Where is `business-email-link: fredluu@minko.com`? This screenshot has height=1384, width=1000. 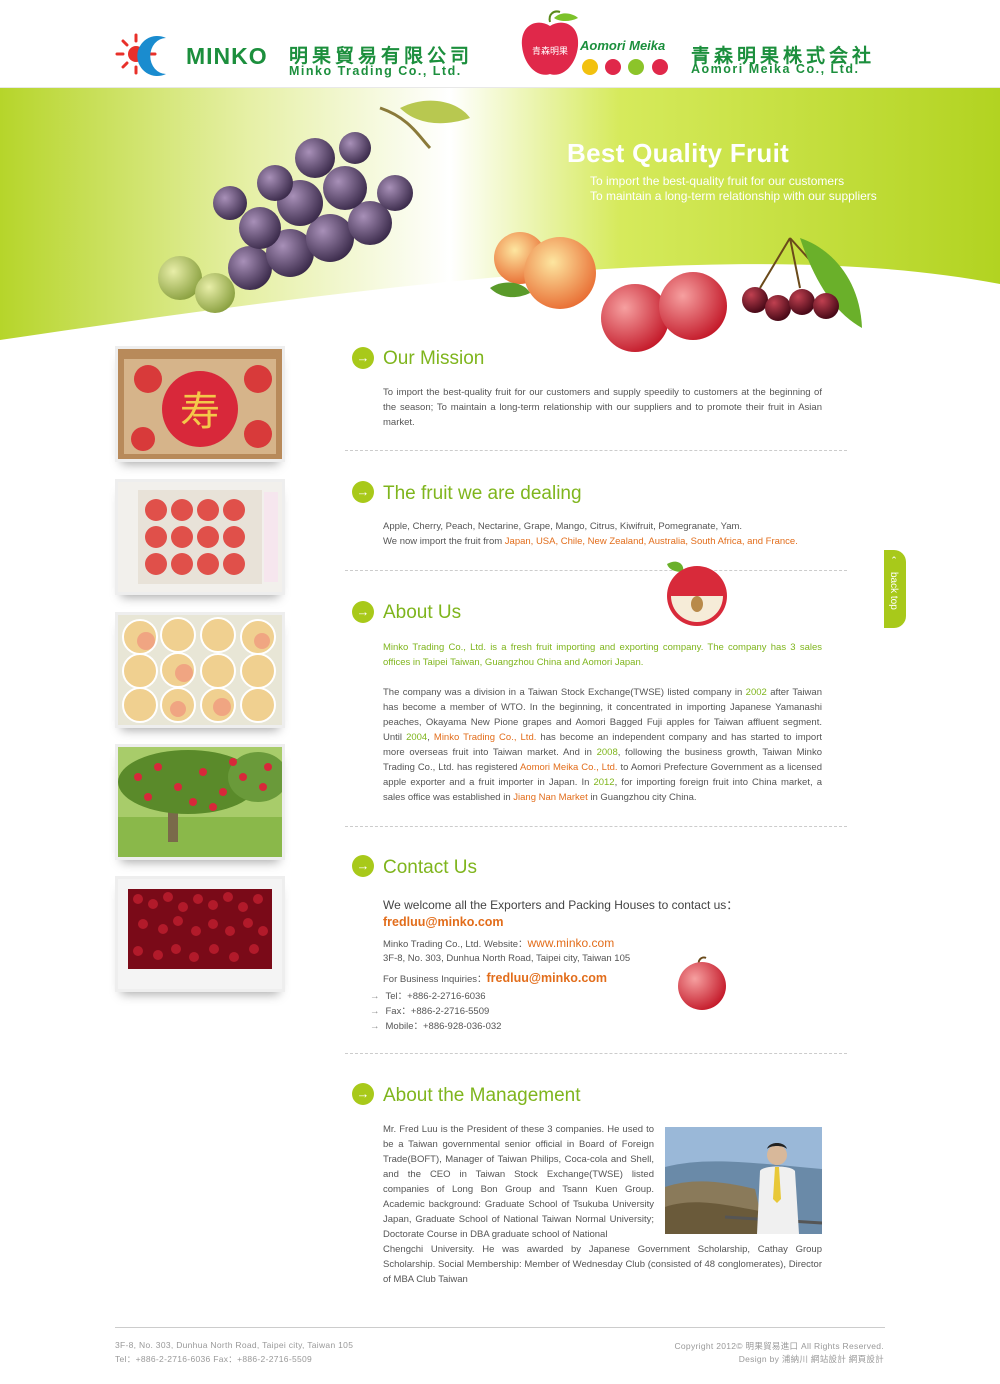 business-email-link: fredluu@minko.com is located at coordinates (546, 978).